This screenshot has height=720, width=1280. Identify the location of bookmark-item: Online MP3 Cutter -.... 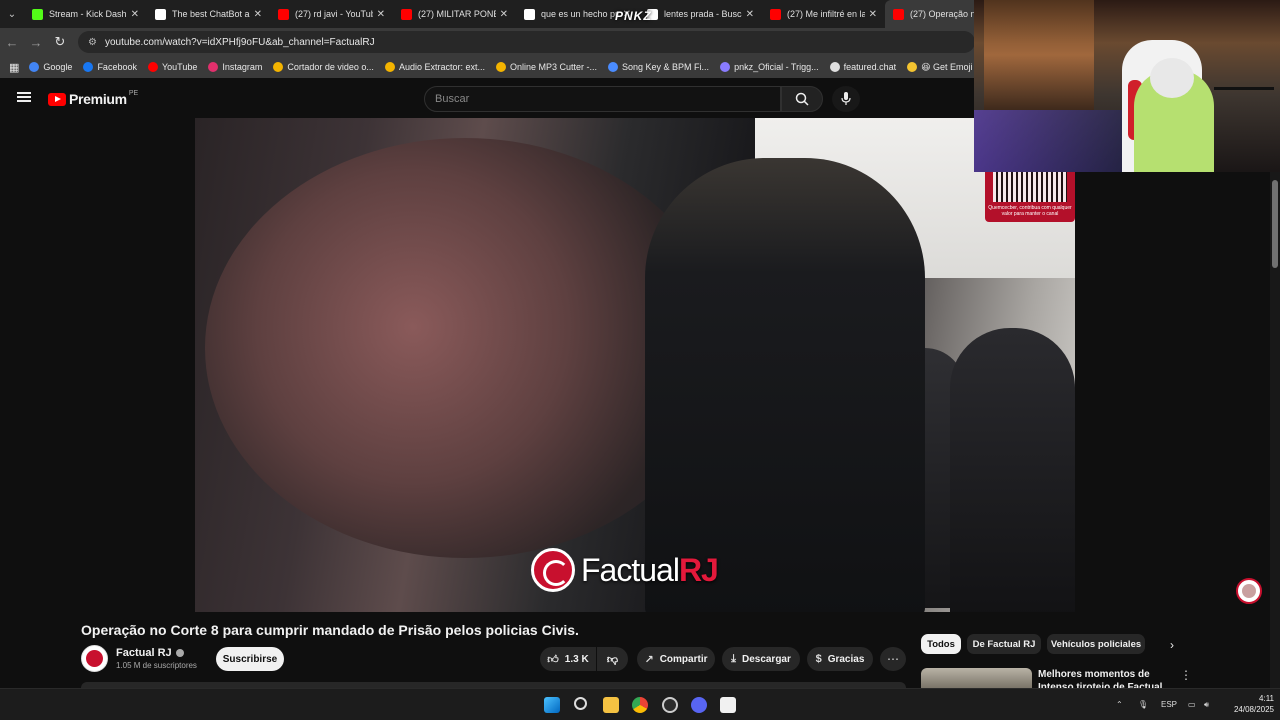
(546, 67).